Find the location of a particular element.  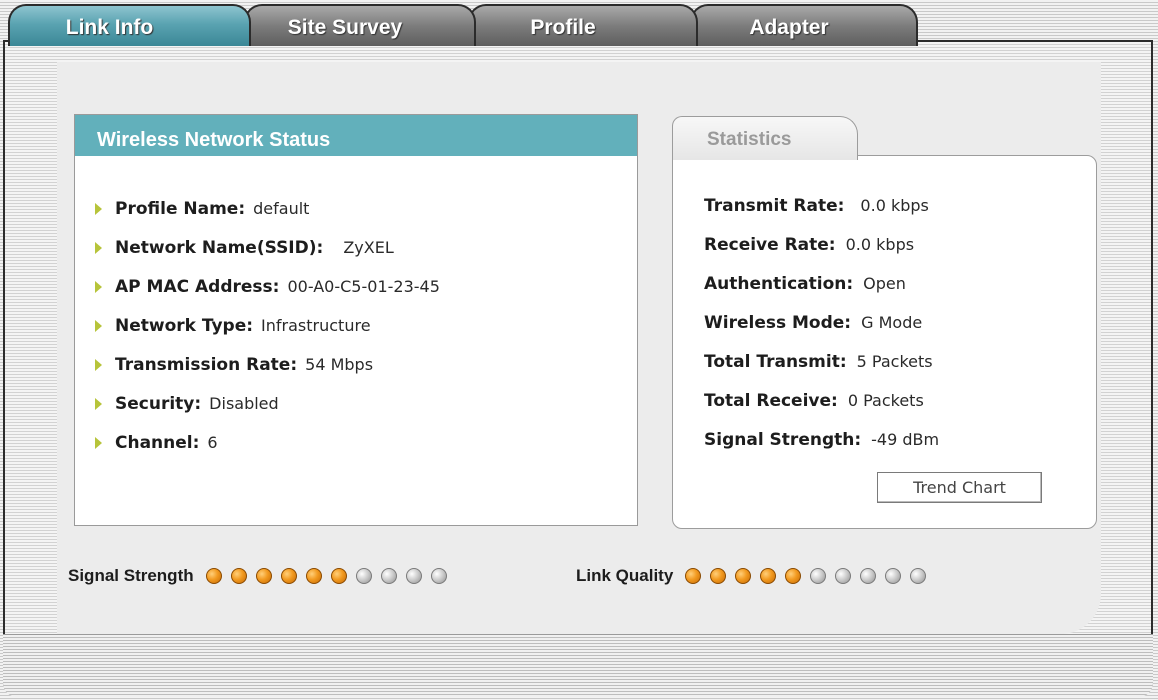

stat-row-wireless-mode: Wireless Mode: G Mode is located at coordinates (821, 322).